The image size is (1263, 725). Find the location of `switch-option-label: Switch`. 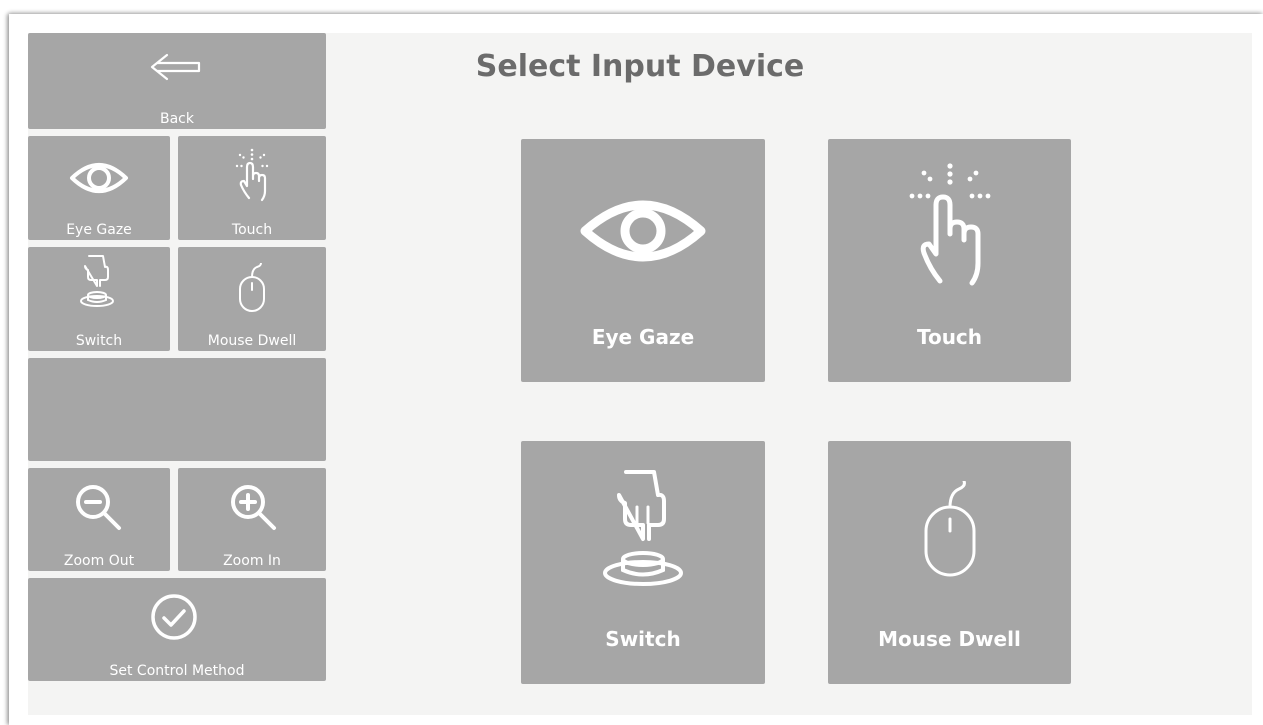

switch-option-label: Switch is located at coordinates (643, 639).